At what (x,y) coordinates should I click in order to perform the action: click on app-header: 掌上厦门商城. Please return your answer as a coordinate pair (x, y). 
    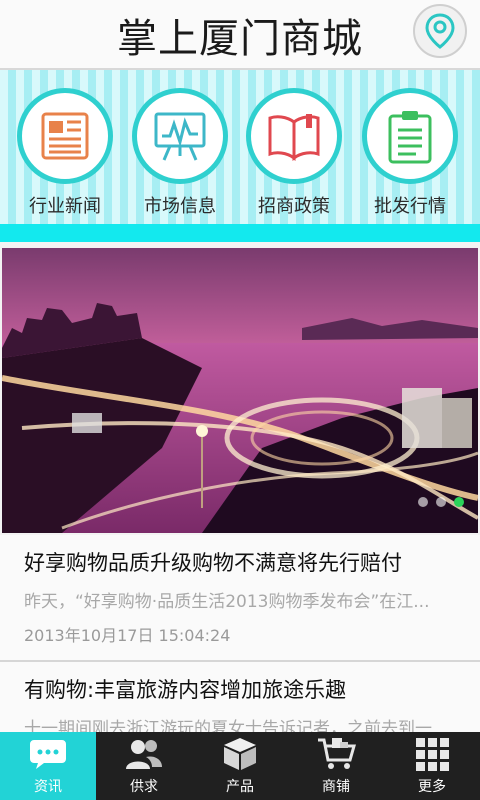
    Looking at the image, I should click on (240, 35).